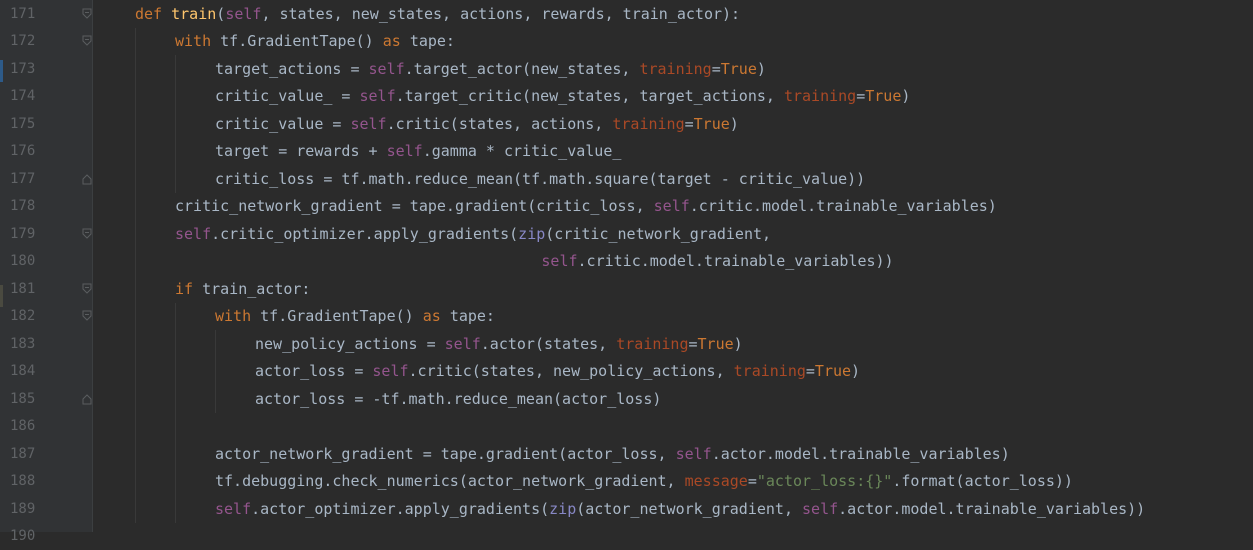 This screenshot has height=550, width=1253. I want to click on code-token: tf.GradientTape(), so click(301, 41).